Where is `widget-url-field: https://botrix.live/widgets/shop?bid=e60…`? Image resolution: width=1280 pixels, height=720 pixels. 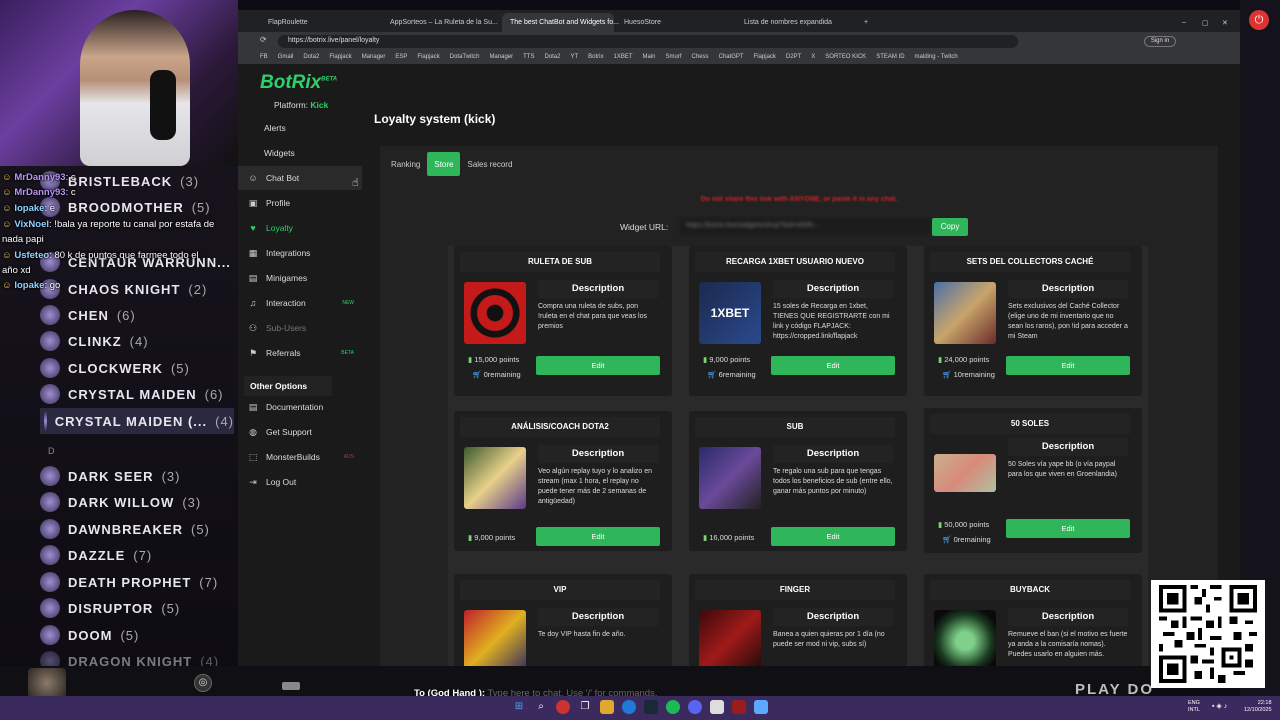
widget-url-field: https://botrix.live/widgets/shop?bid=e60… is located at coordinates (805, 226).